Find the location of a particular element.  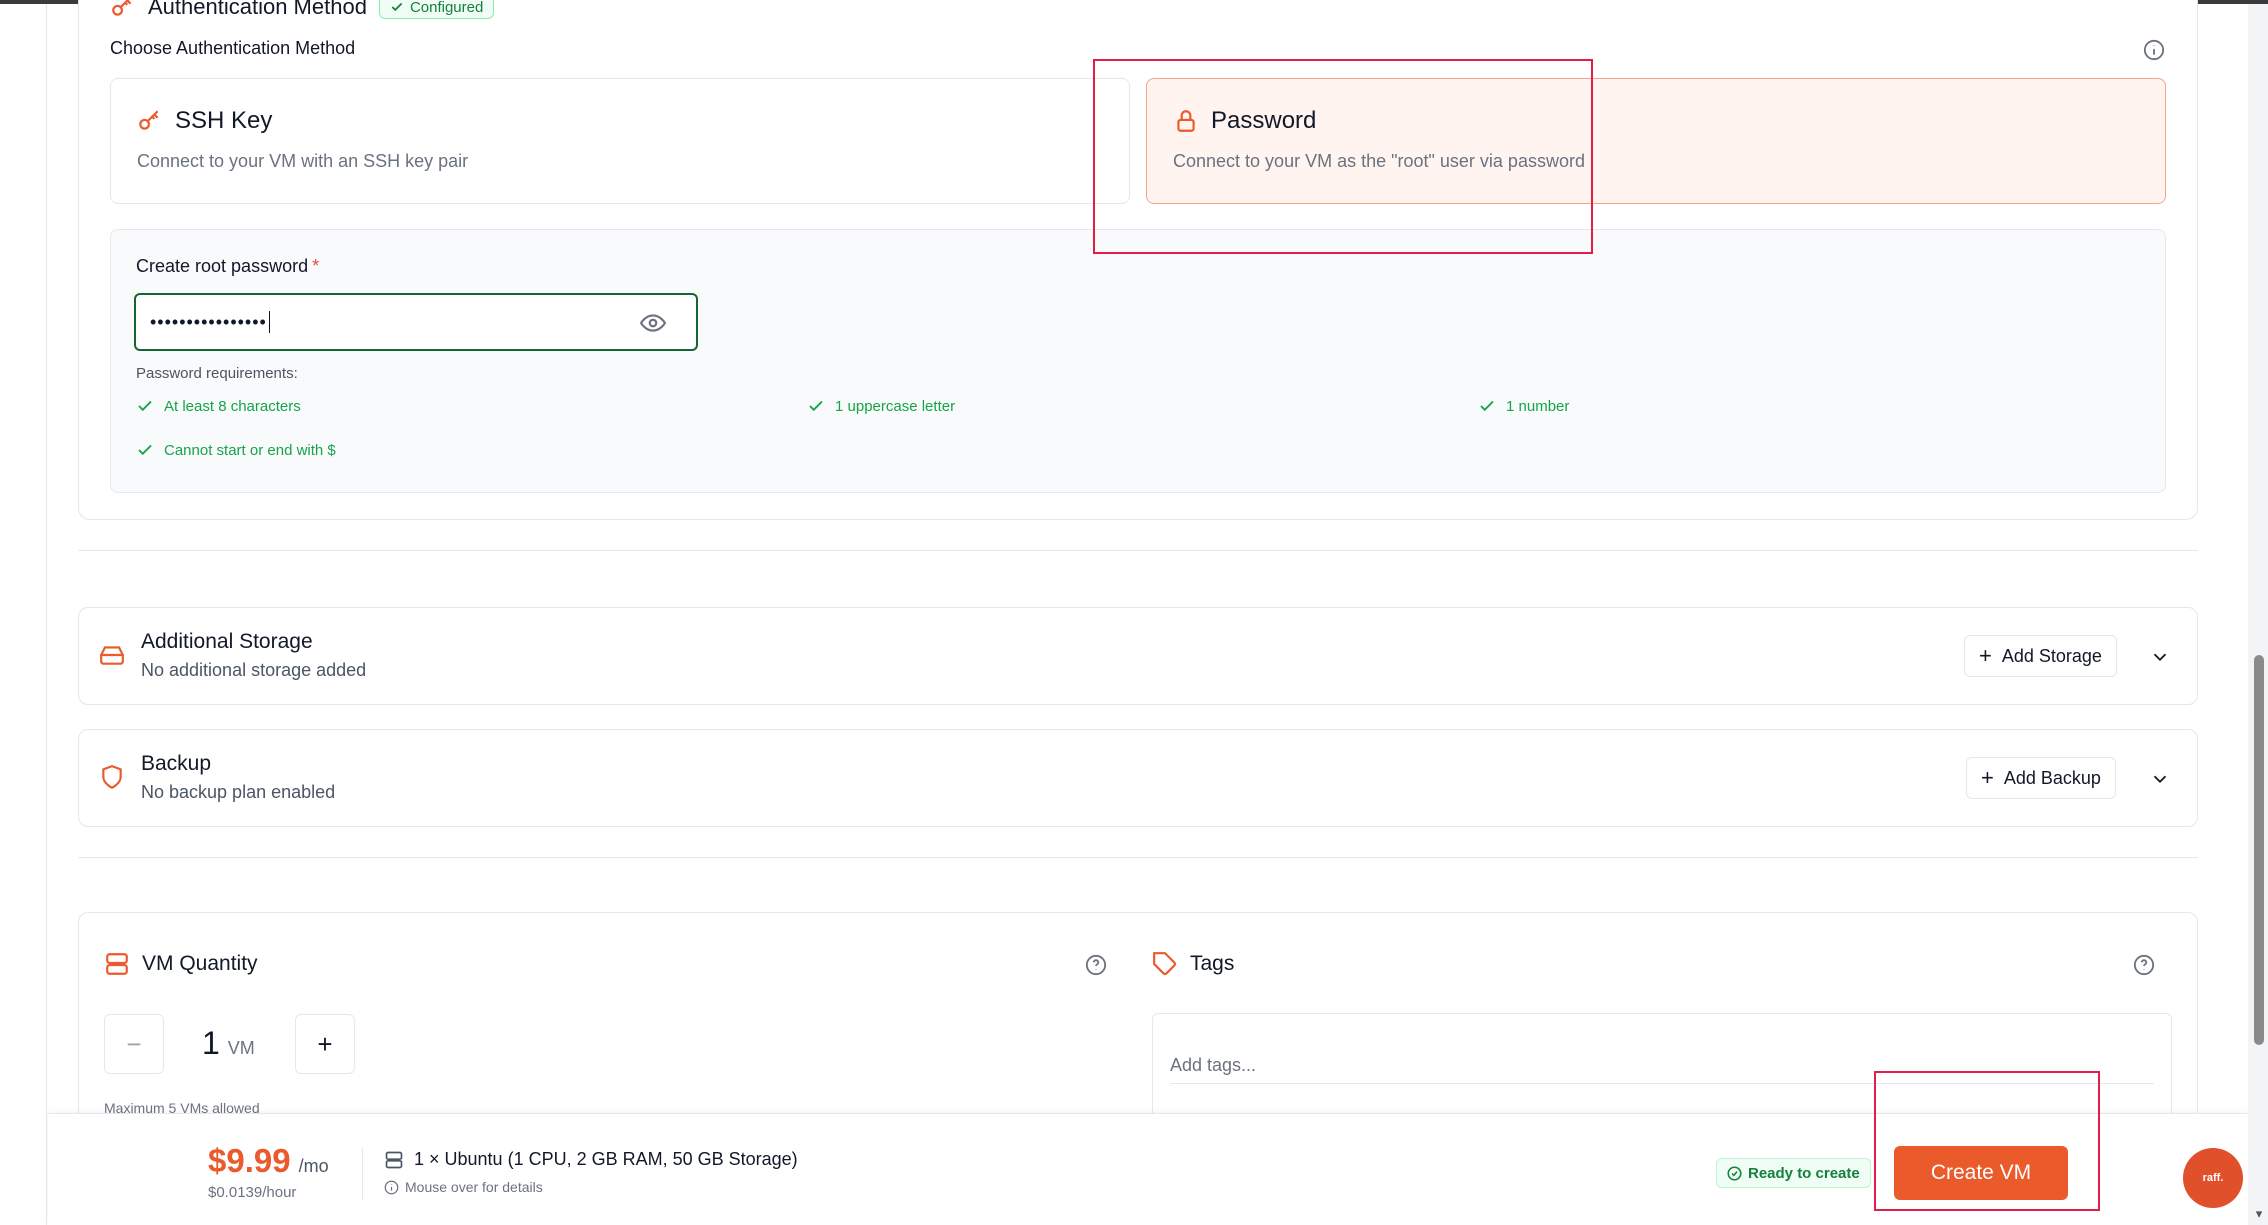

footer-divider is located at coordinates (362, 1174).